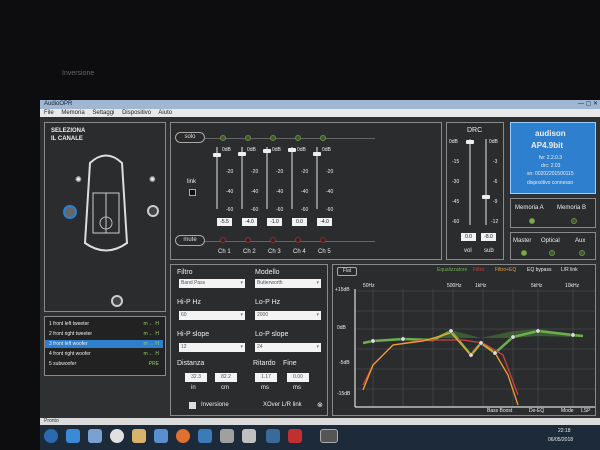 The width and height of the screenshot is (600, 450). What do you see at coordinates (288, 315) in the screenshot?
I see `lop-select: 2000 ▾` at bounding box center [288, 315].